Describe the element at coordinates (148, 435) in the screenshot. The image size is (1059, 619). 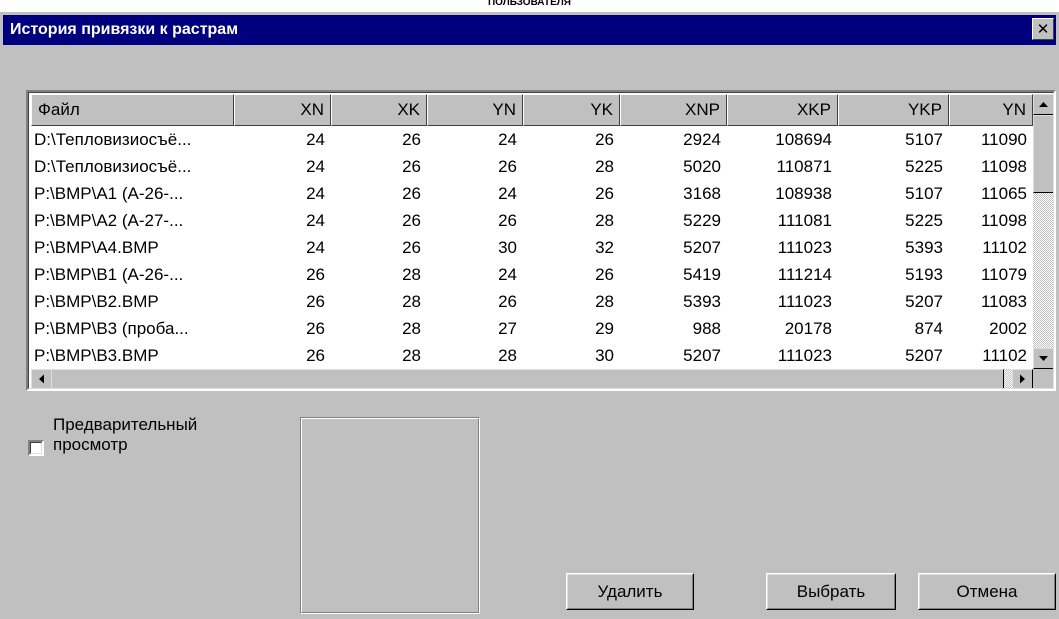
I see `preview-checkbox-label: Предварительный просмотр` at that location.